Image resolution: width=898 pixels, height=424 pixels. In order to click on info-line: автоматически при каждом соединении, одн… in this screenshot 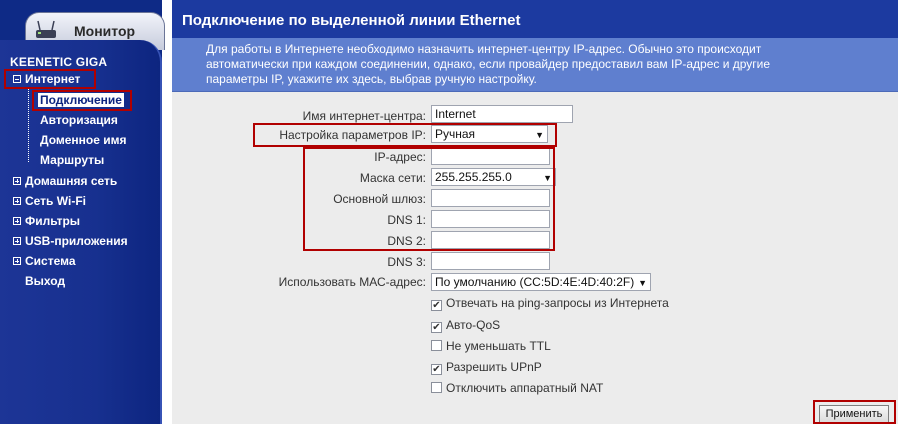, I will do `click(488, 64)`.